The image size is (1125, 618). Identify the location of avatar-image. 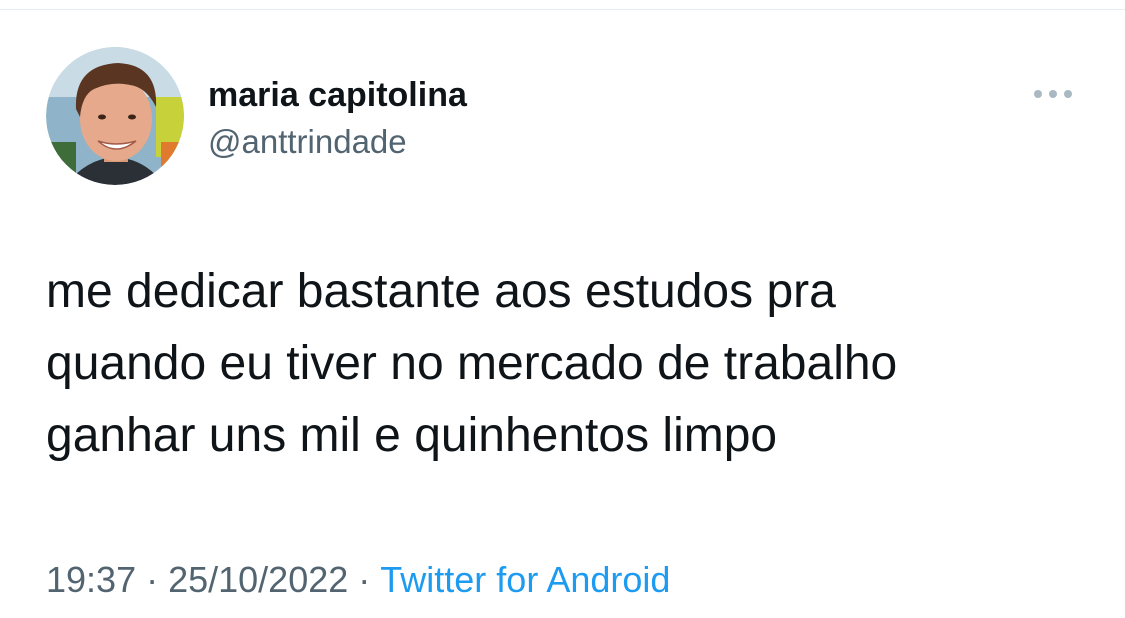
(115, 116).